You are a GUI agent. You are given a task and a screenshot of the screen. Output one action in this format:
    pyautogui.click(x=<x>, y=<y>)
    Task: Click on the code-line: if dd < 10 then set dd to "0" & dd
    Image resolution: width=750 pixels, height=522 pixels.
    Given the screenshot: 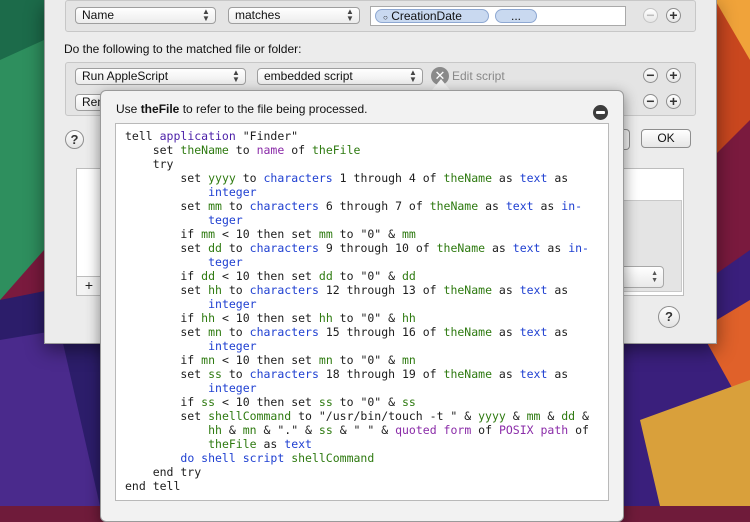 What is the action you would take?
    pyautogui.click(x=366, y=276)
    